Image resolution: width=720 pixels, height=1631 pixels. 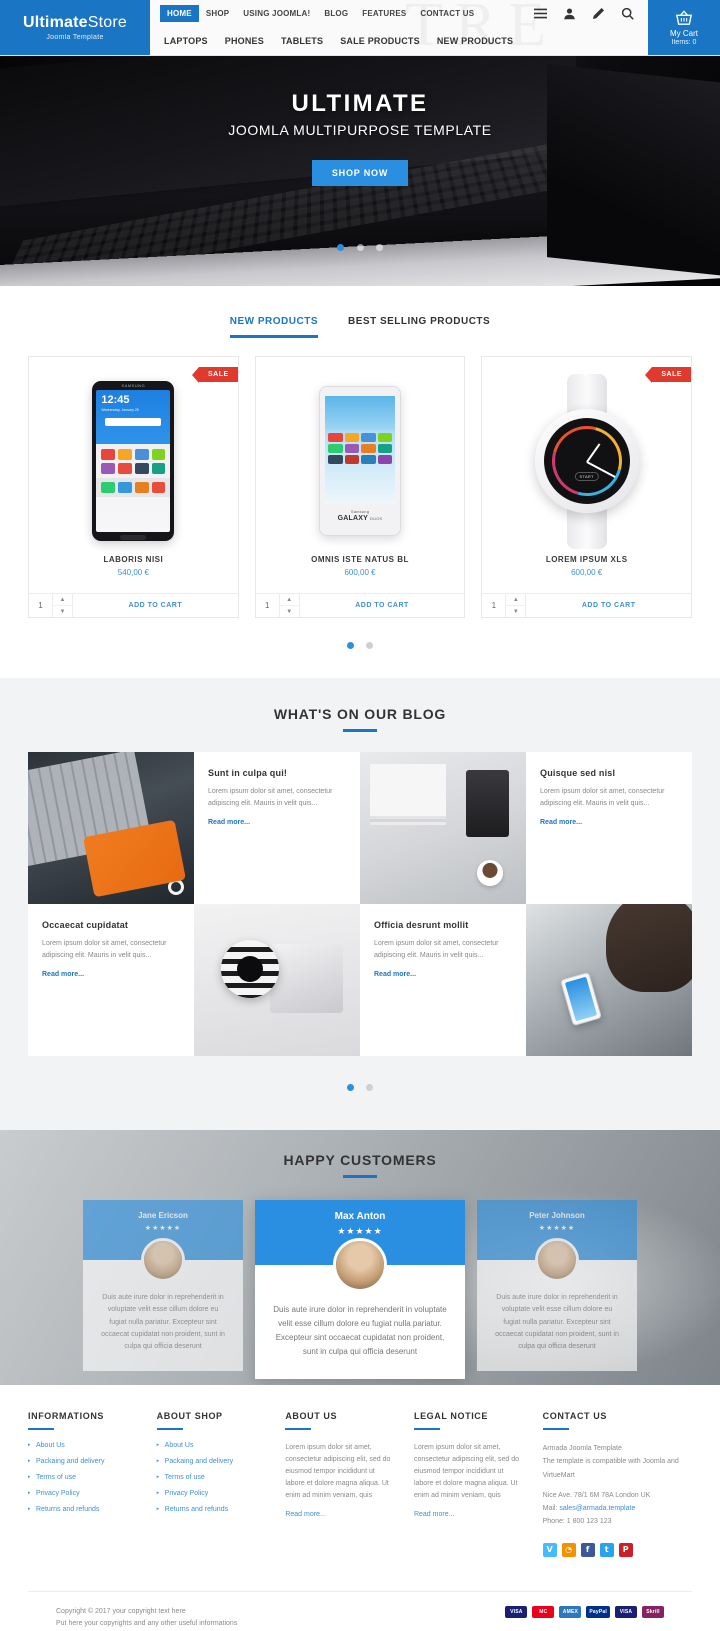 I want to click on nav-item-shop: SHOP, so click(x=217, y=13).